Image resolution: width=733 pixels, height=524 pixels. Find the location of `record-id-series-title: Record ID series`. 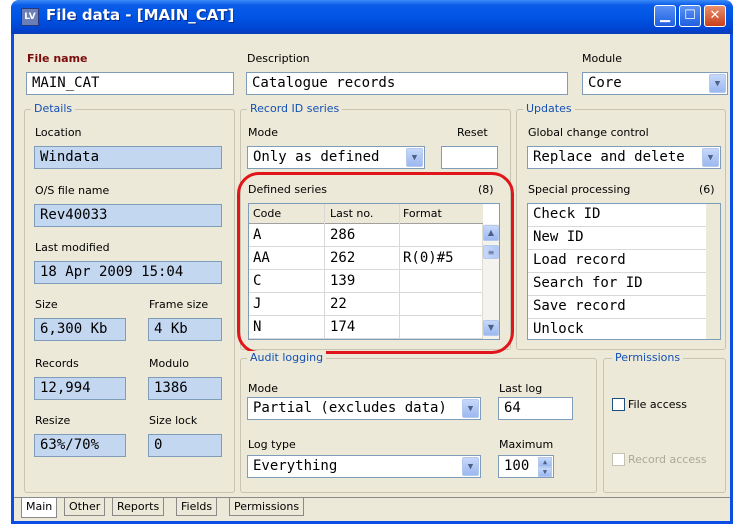

record-id-series-title: Record ID series is located at coordinates (295, 108).